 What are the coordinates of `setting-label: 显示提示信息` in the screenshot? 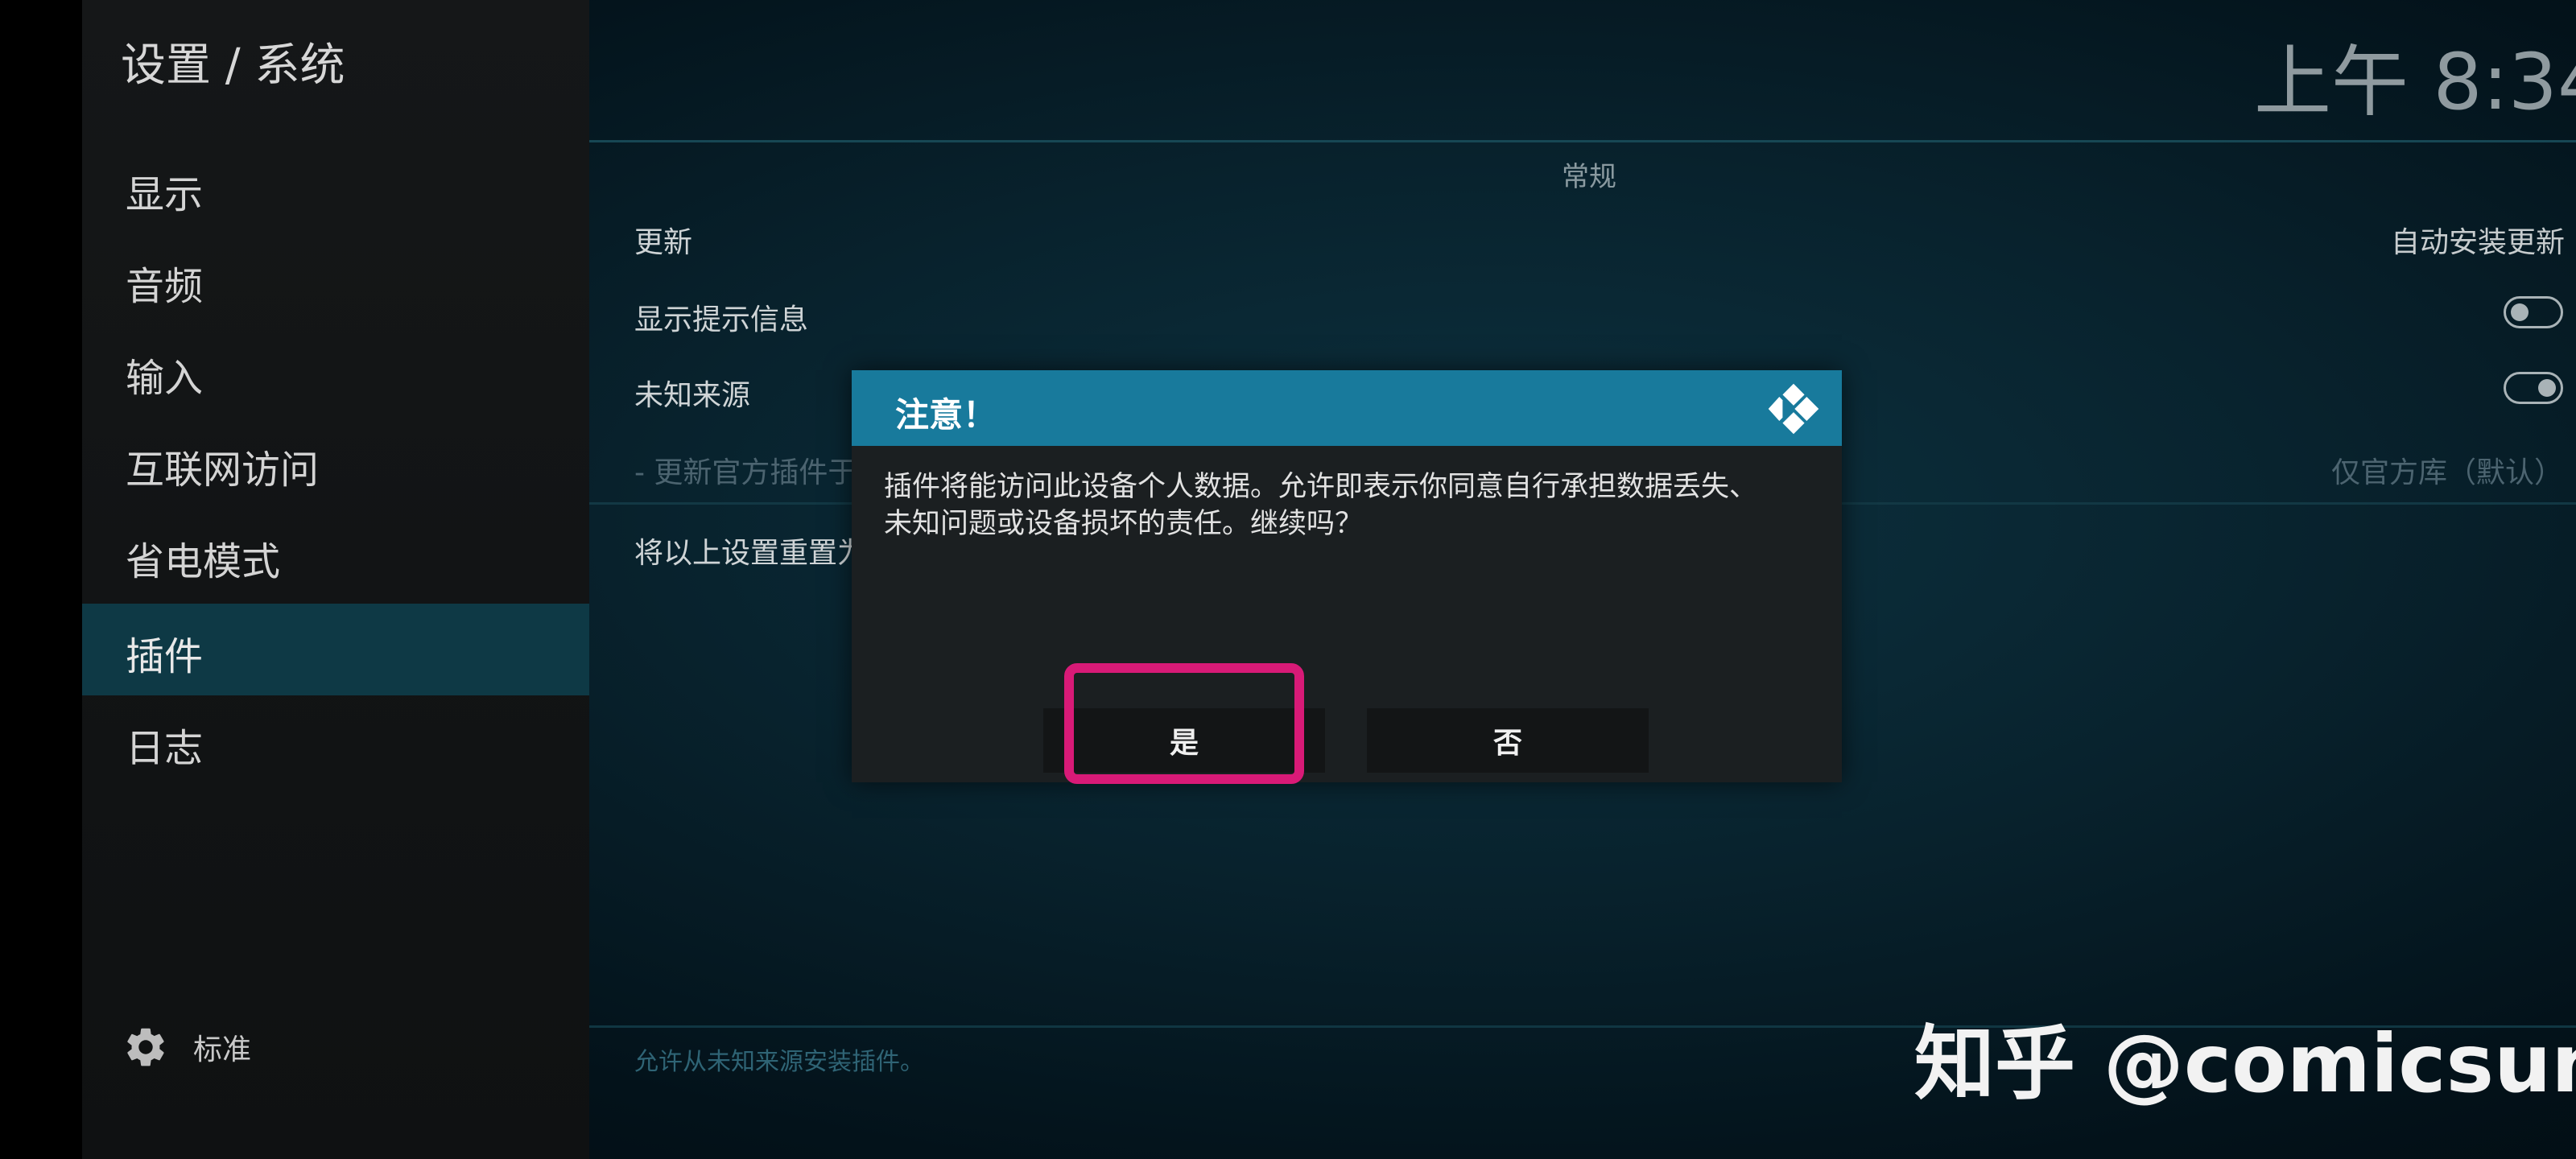 It's located at (721, 319).